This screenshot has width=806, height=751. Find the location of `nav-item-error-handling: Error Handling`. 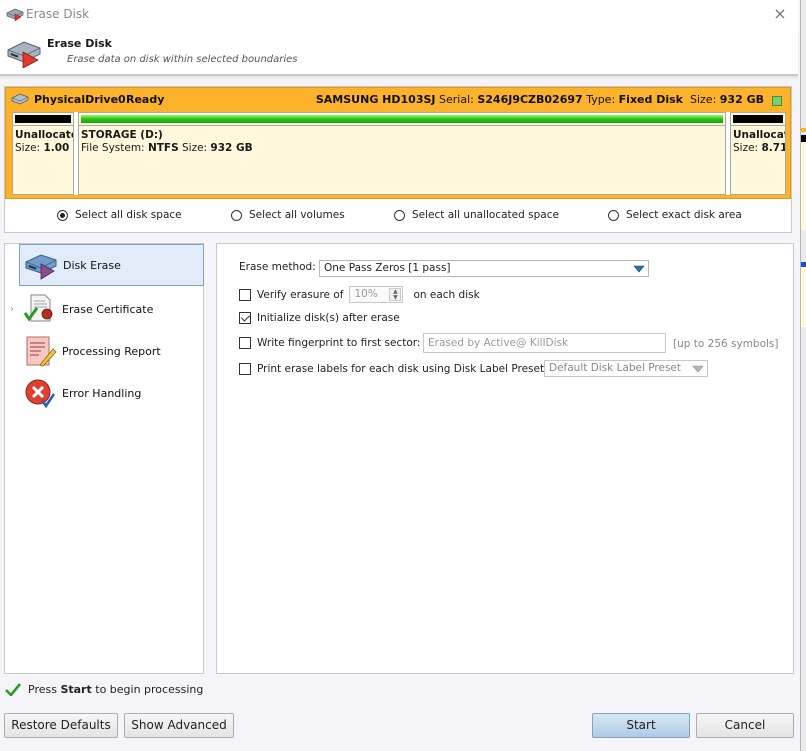

nav-item-error-handling: Error Handling is located at coordinates (111, 393).